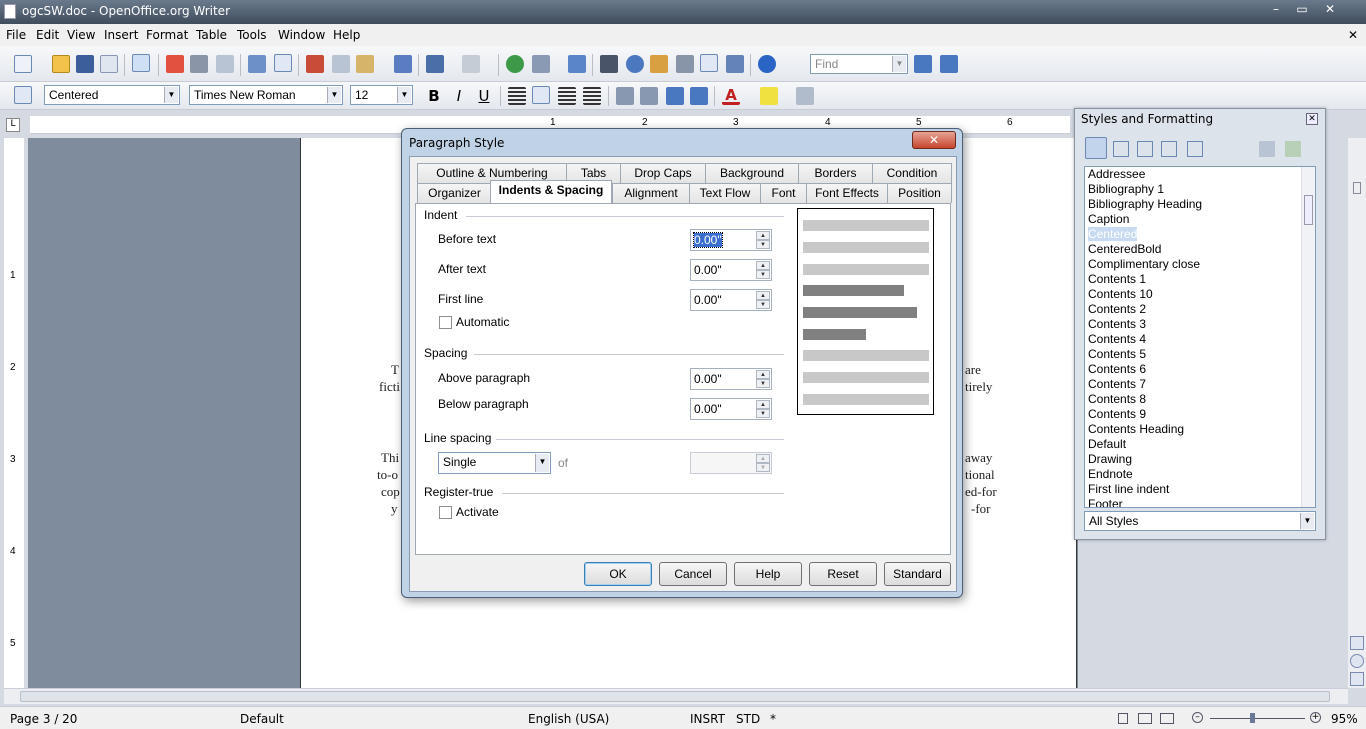  What do you see at coordinates (567, 96) in the screenshot?
I see `align-right-icon` at bounding box center [567, 96].